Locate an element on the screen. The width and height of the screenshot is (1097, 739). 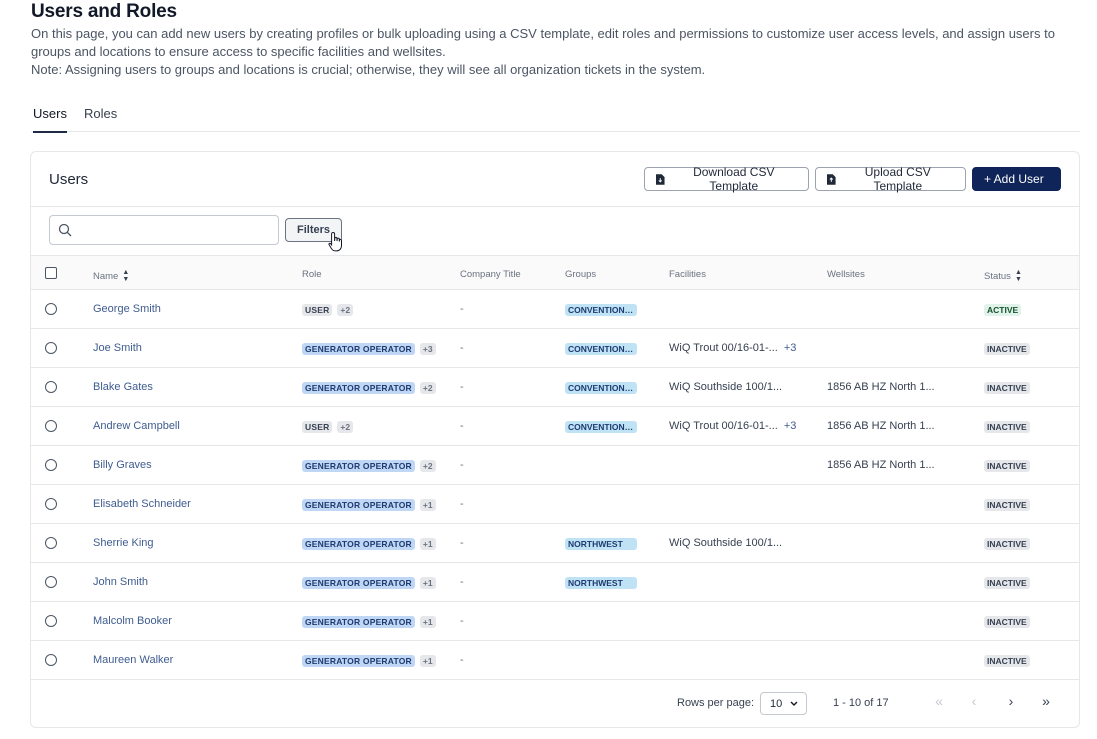
user-name-link: Sherrie King is located at coordinates (123, 543).